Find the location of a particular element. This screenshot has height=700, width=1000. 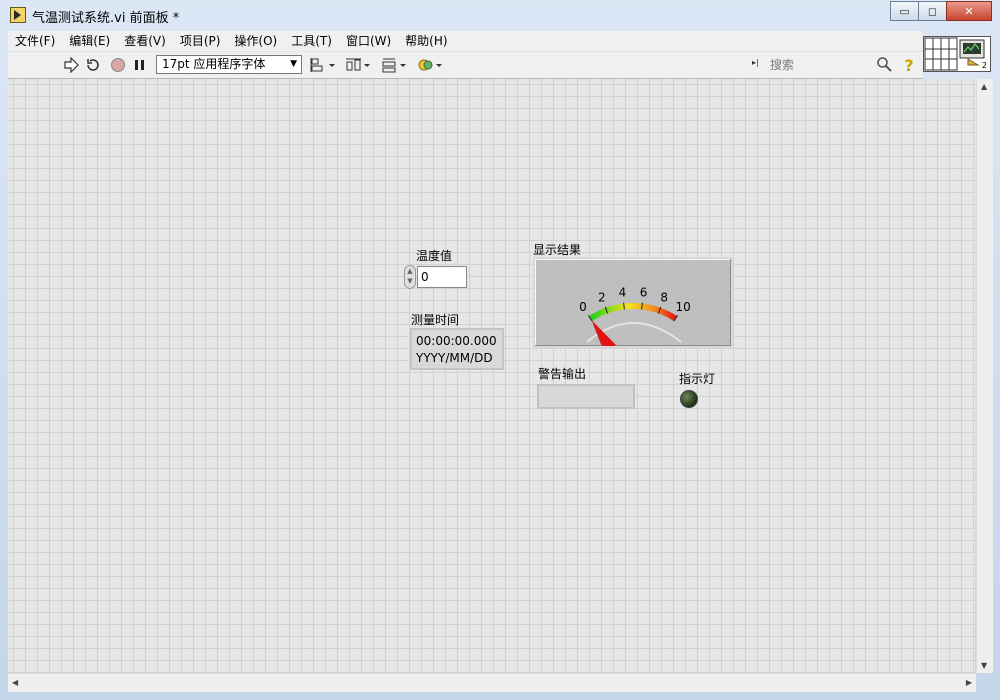

connector-pane: 2 is located at coordinates (957, 54).